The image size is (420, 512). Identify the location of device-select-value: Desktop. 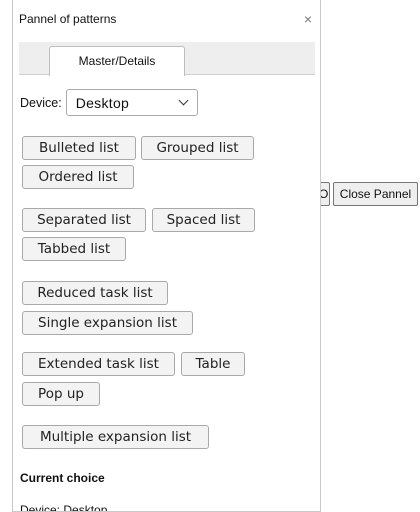
(102, 102).